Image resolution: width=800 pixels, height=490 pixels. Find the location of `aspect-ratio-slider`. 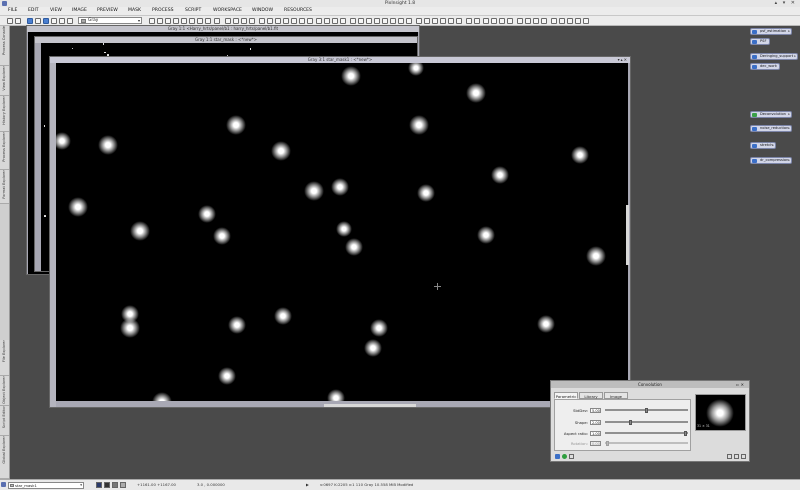

aspect-ratio-slider is located at coordinates (646, 433).